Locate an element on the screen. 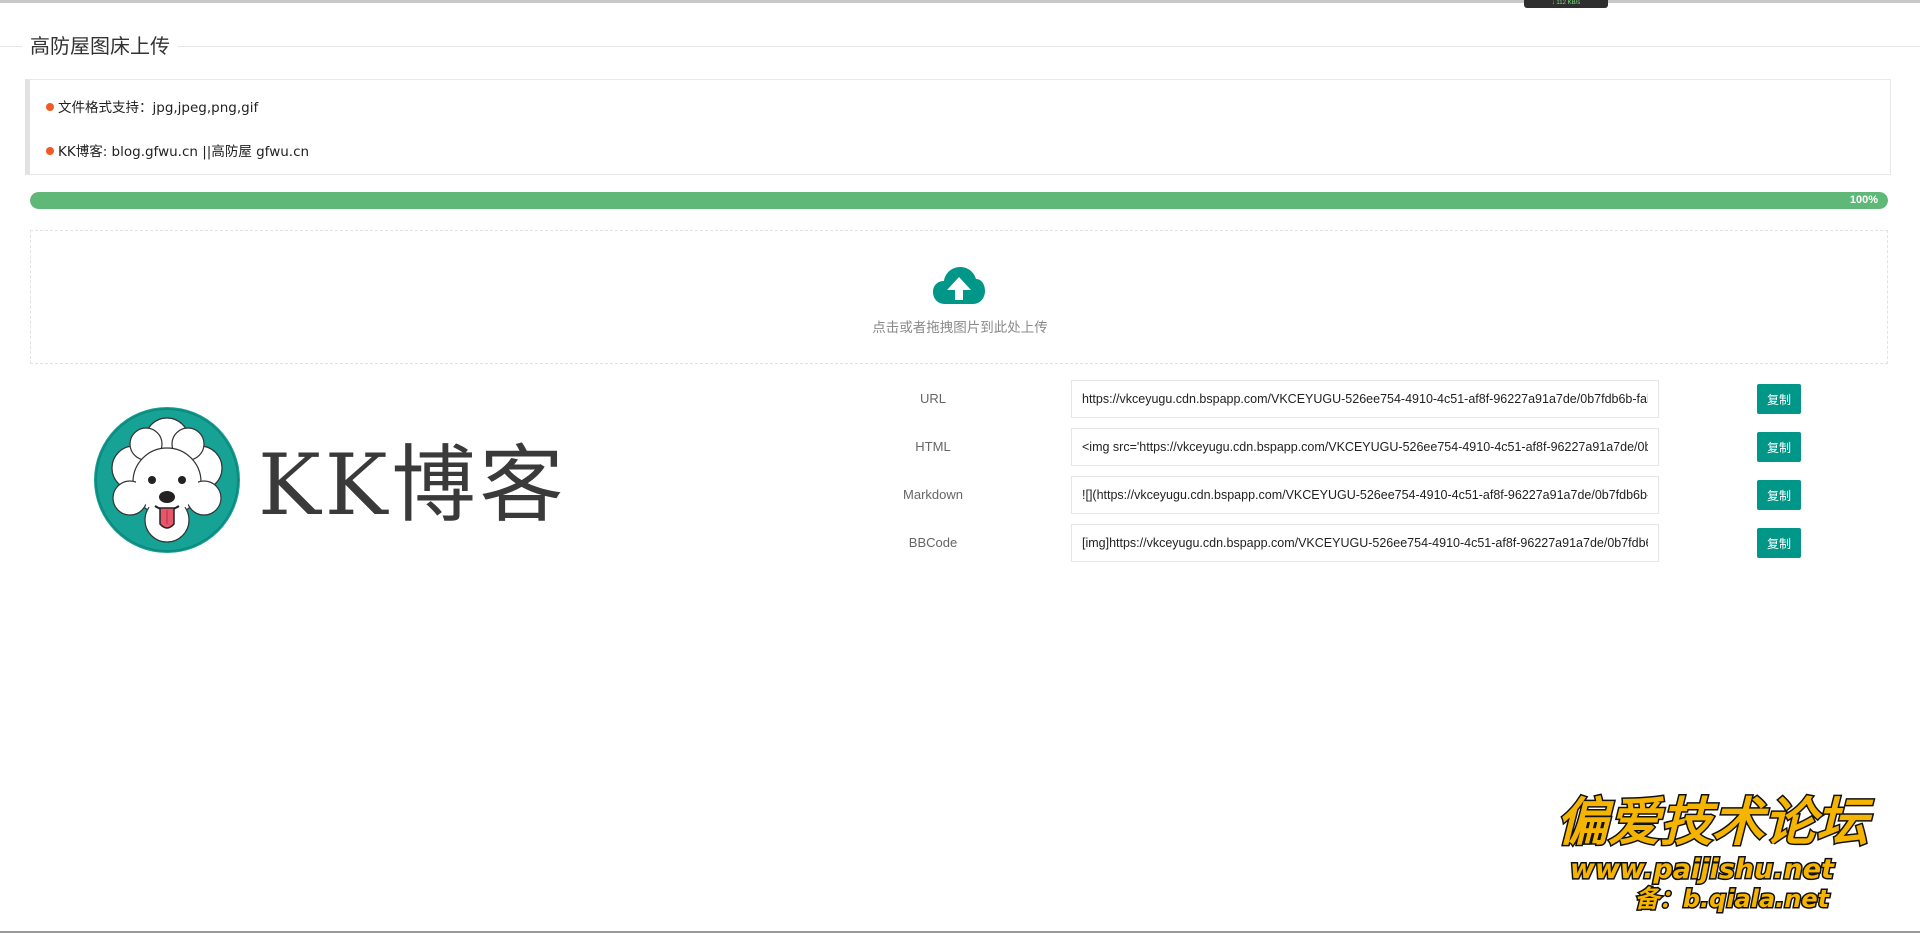 This screenshot has width=1920, height=933. dropzone-hint: 点击或者拖拽图片到此处上传 is located at coordinates (960, 328).